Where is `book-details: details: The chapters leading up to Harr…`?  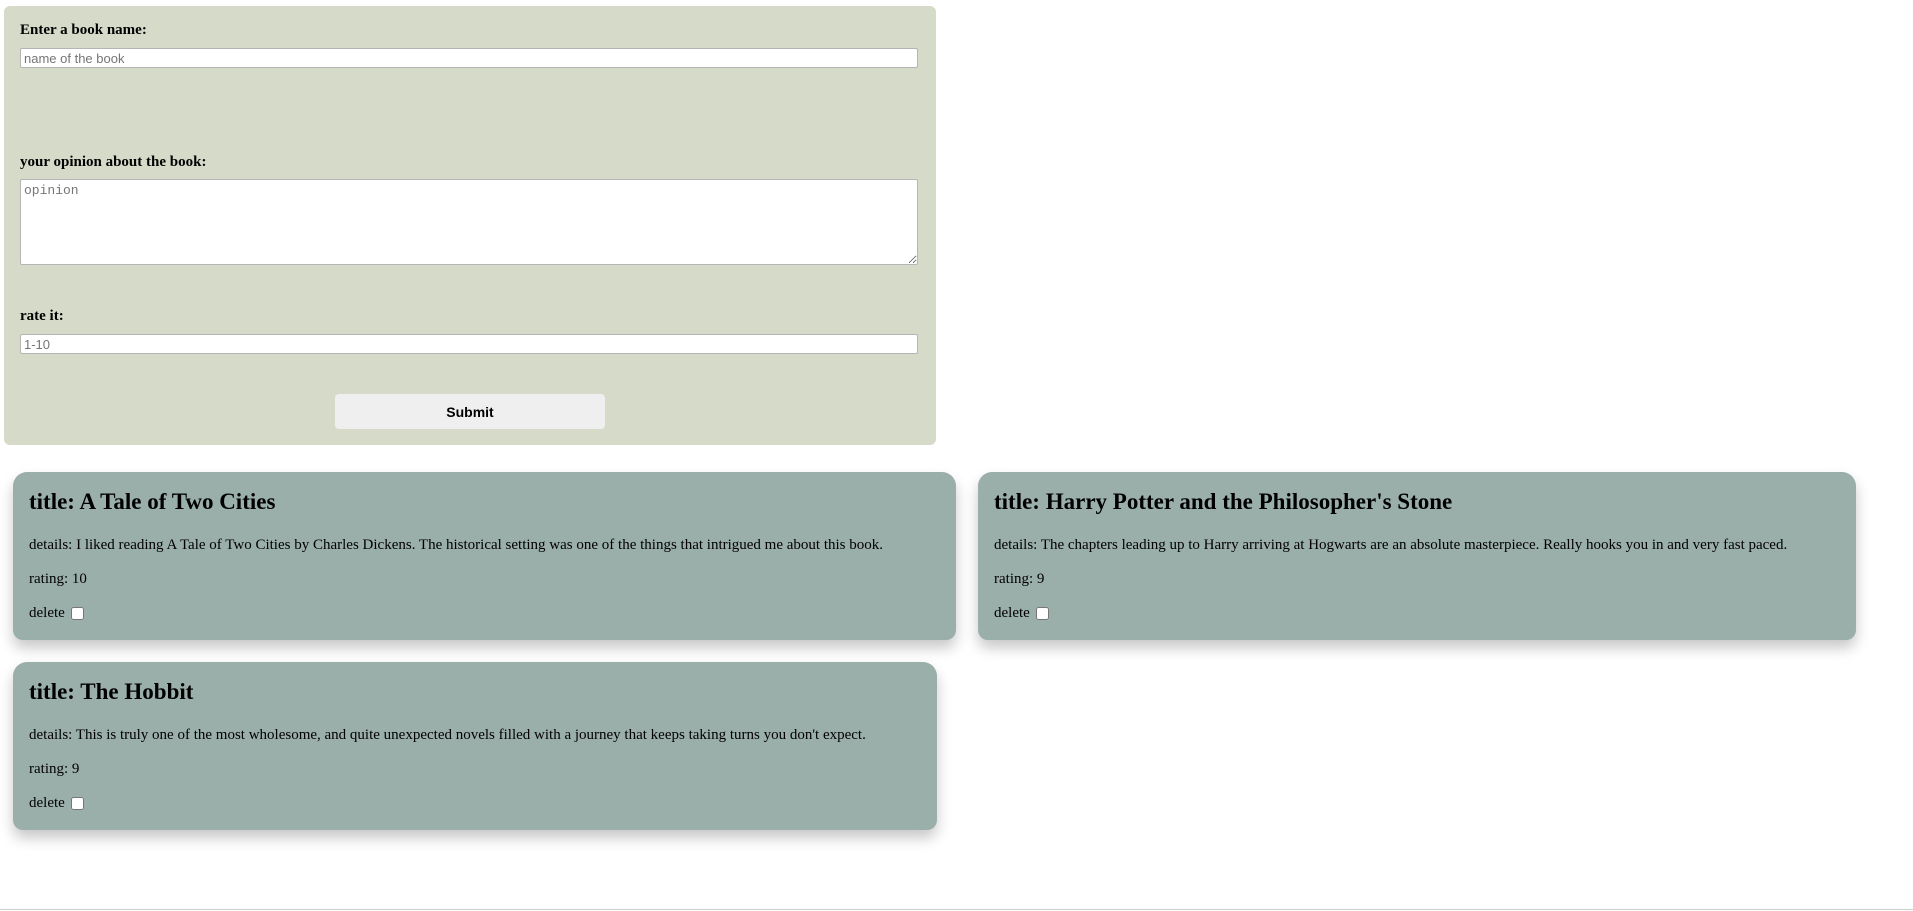
book-details: details: The chapters leading up to Harr… is located at coordinates (1391, 545).